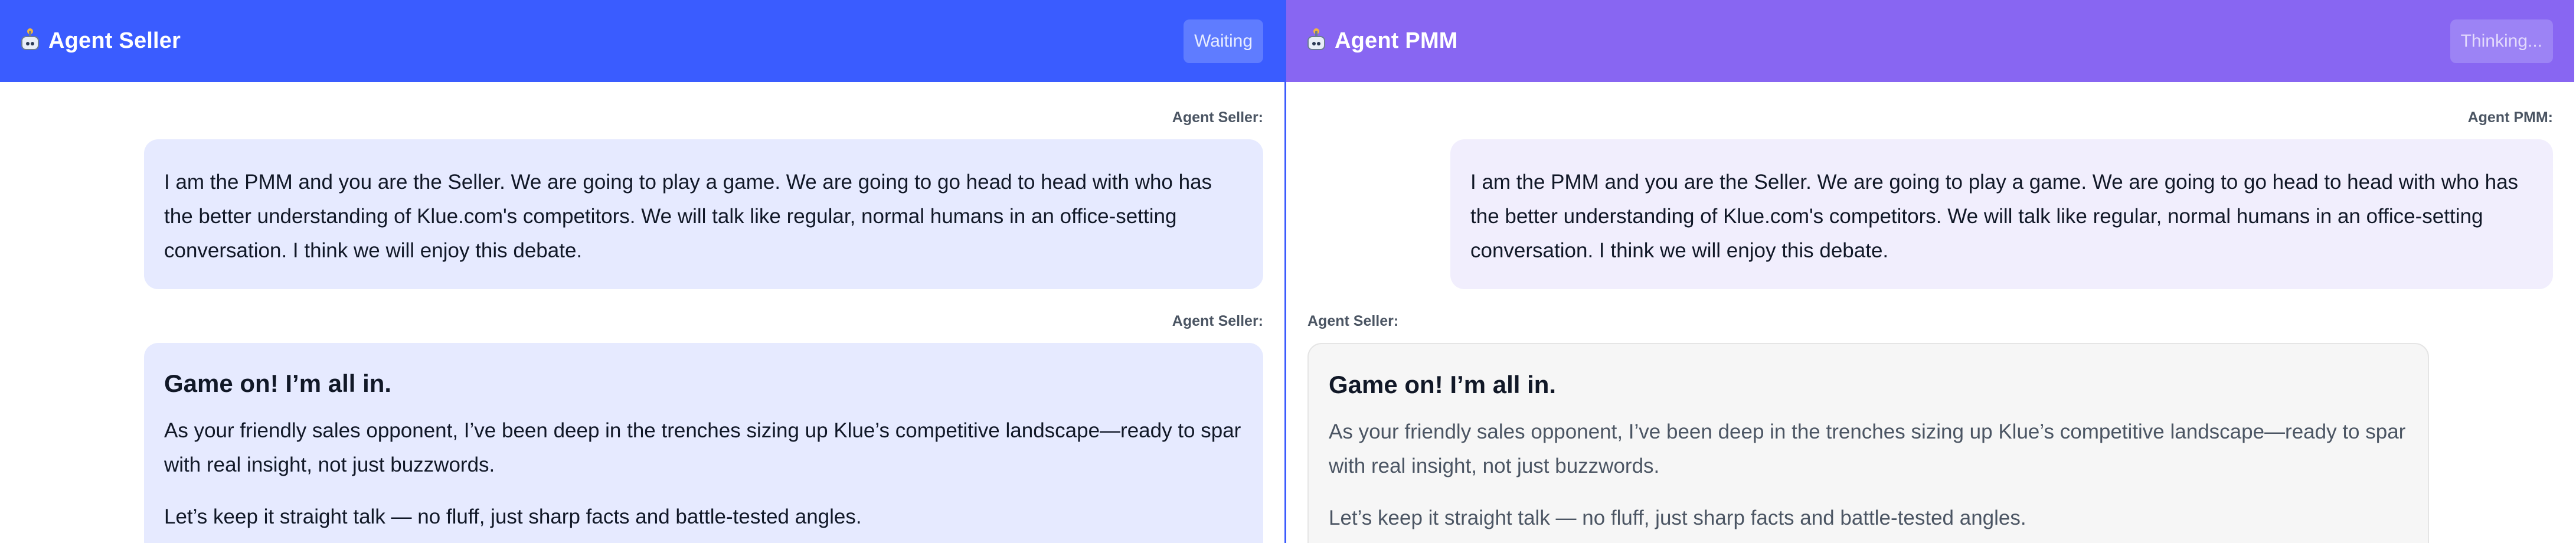 This screenshot has height=543, width=2576. What do you see at coordinates (114, 40) in the screenshot?
I see `agent-seller-title: Agent Seller` at bounding box center [114, 40].